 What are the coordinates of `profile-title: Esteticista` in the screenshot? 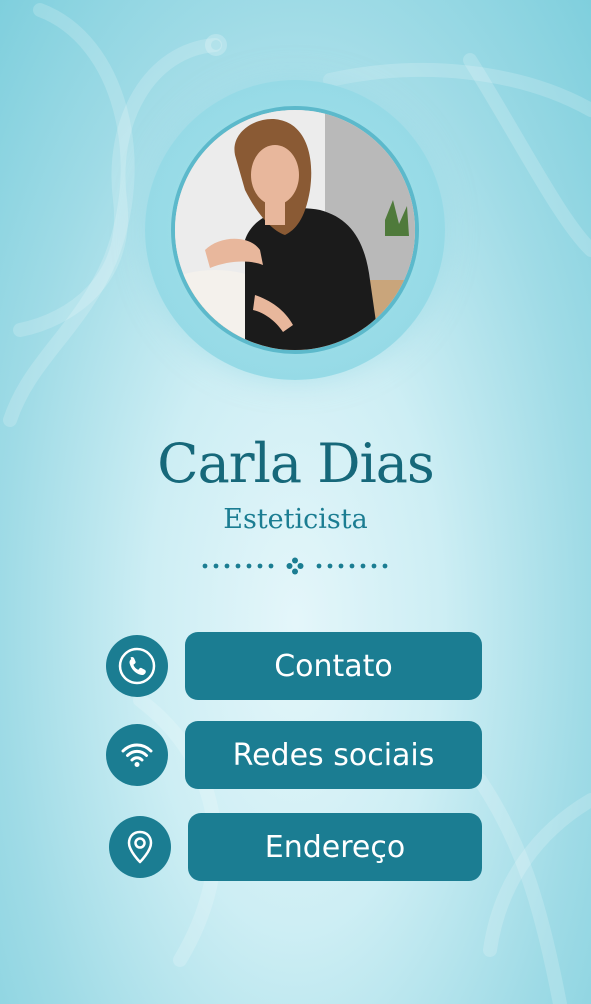 It's located at (295, 519).